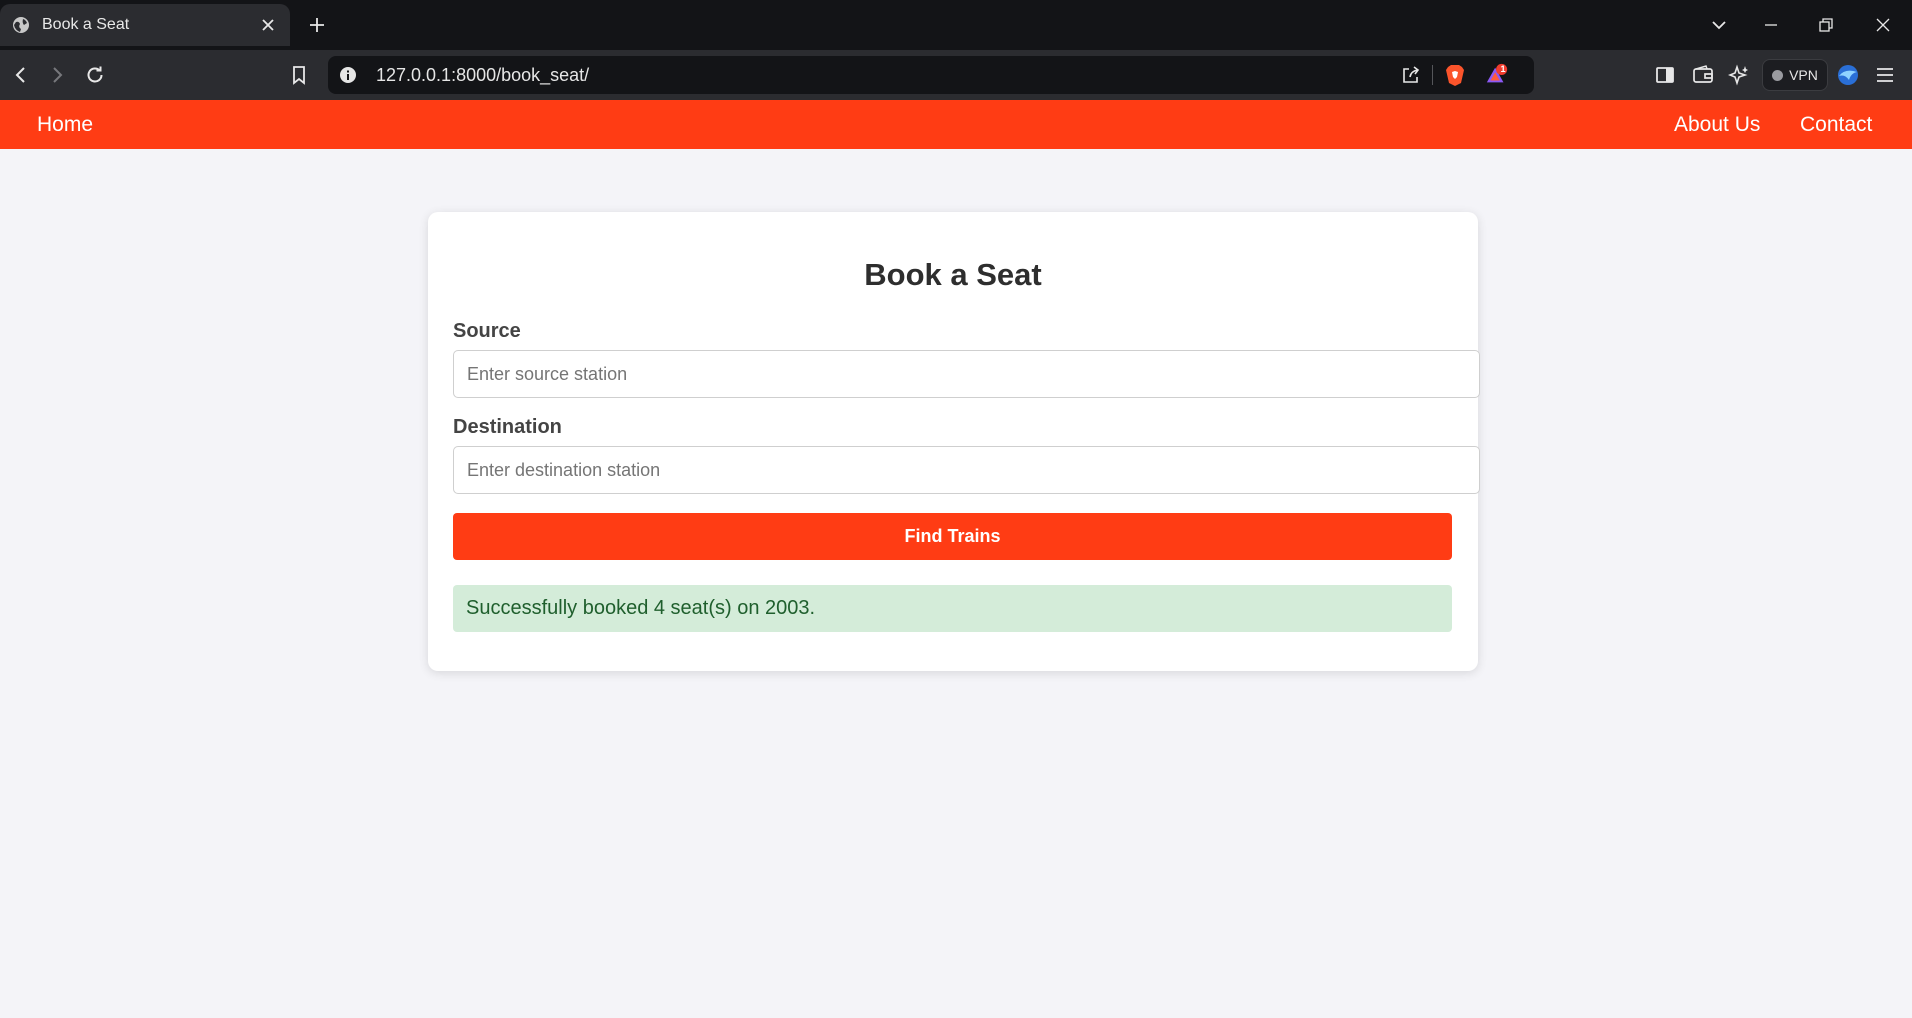  What do you see at coordinates (1497, 75) in the screenshot?
I see `brave-rewards-icon: 1` at bounding box center [1497, 75].